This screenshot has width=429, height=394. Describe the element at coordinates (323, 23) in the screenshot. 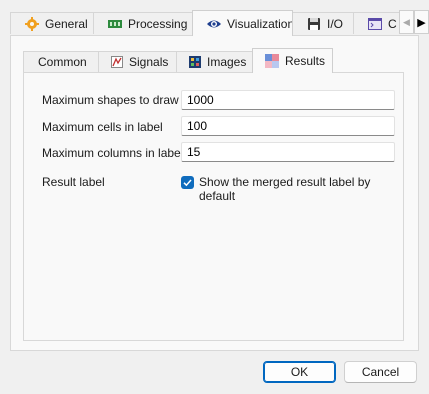

I see `tab-io: I/O` at that location.